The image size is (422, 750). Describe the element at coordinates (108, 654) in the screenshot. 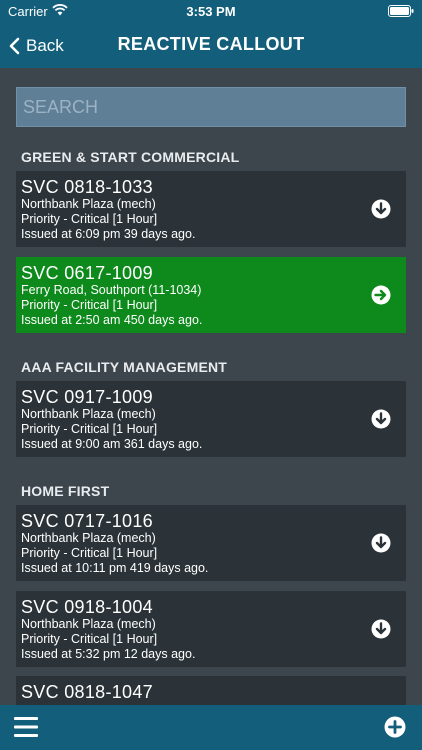

I see `callout-issued: Issued at 5:32 pm 12 days ago.` at that location.